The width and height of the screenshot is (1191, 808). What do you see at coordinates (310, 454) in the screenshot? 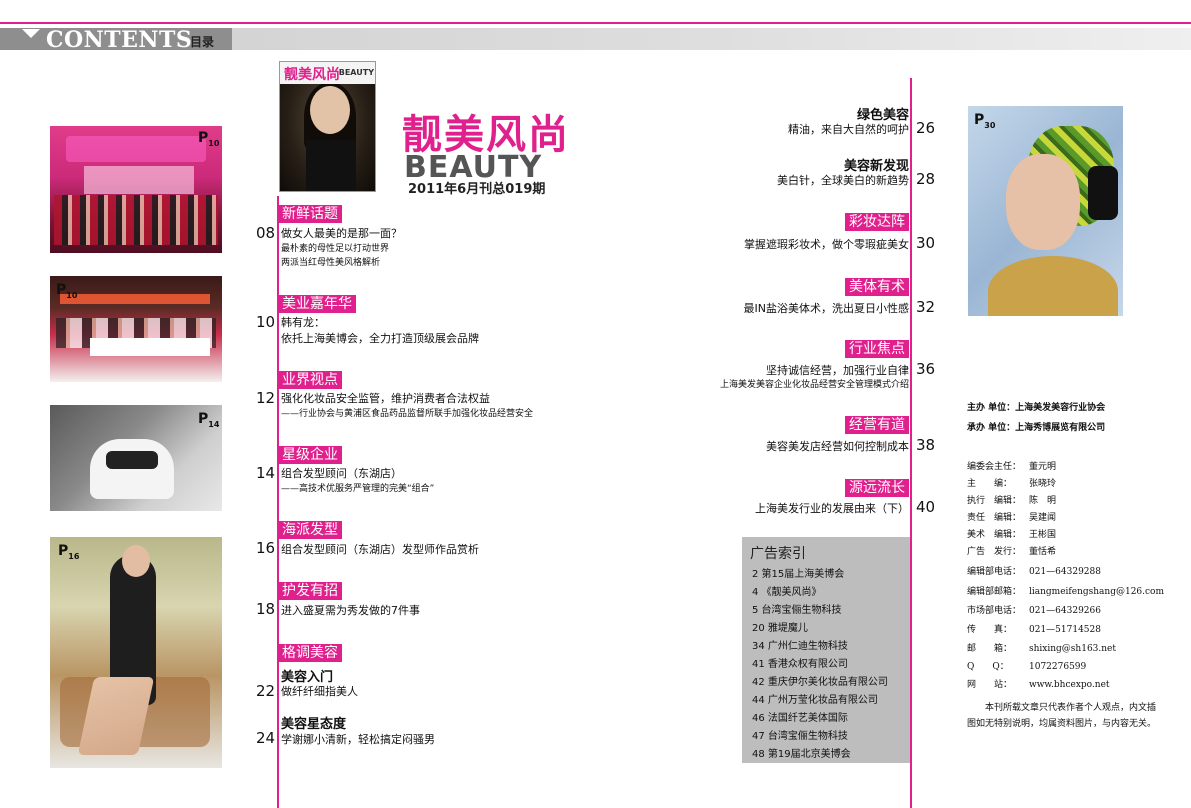
I see `section-tag: 星级企业` at bounding box center [310, 454].